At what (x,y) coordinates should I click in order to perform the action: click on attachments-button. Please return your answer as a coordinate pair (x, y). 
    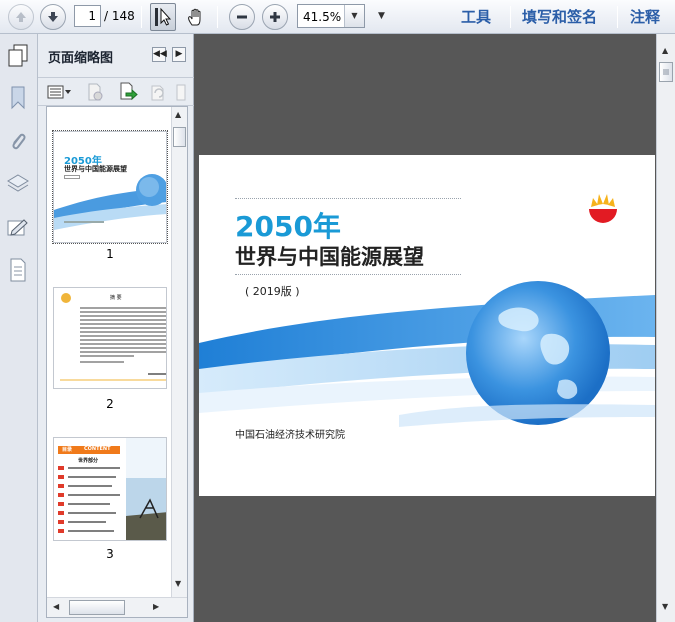
    Looking at the image, I should click on (18, 142).